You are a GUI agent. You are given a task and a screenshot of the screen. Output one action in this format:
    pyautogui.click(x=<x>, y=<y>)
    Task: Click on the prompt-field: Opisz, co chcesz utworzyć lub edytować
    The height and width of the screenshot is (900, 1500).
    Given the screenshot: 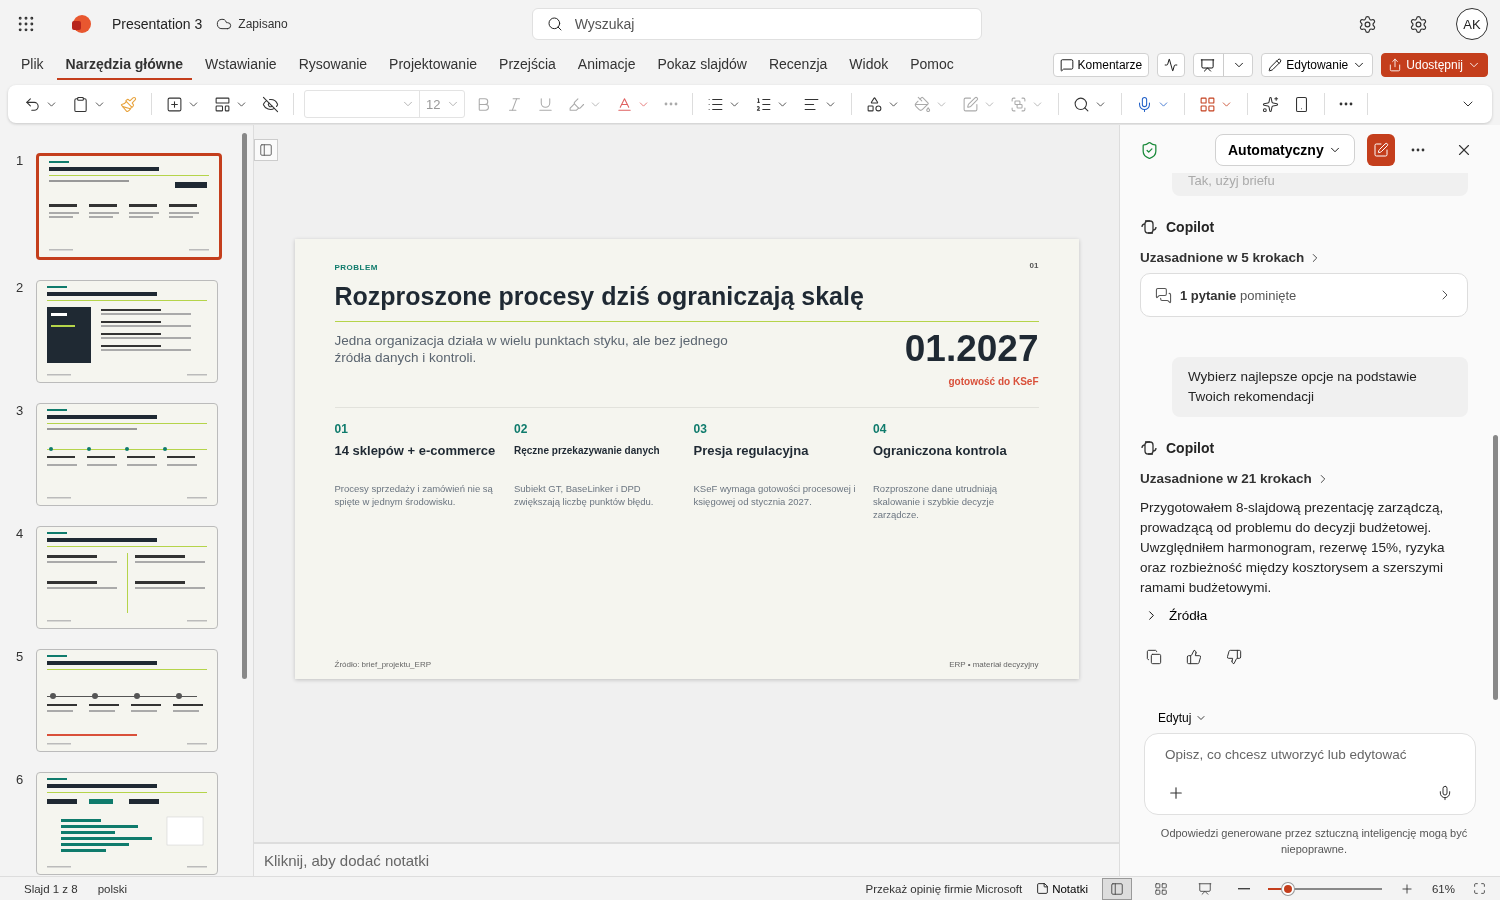 What is the action you would take?
    pyautogui.click(x=1310, y=754)
    